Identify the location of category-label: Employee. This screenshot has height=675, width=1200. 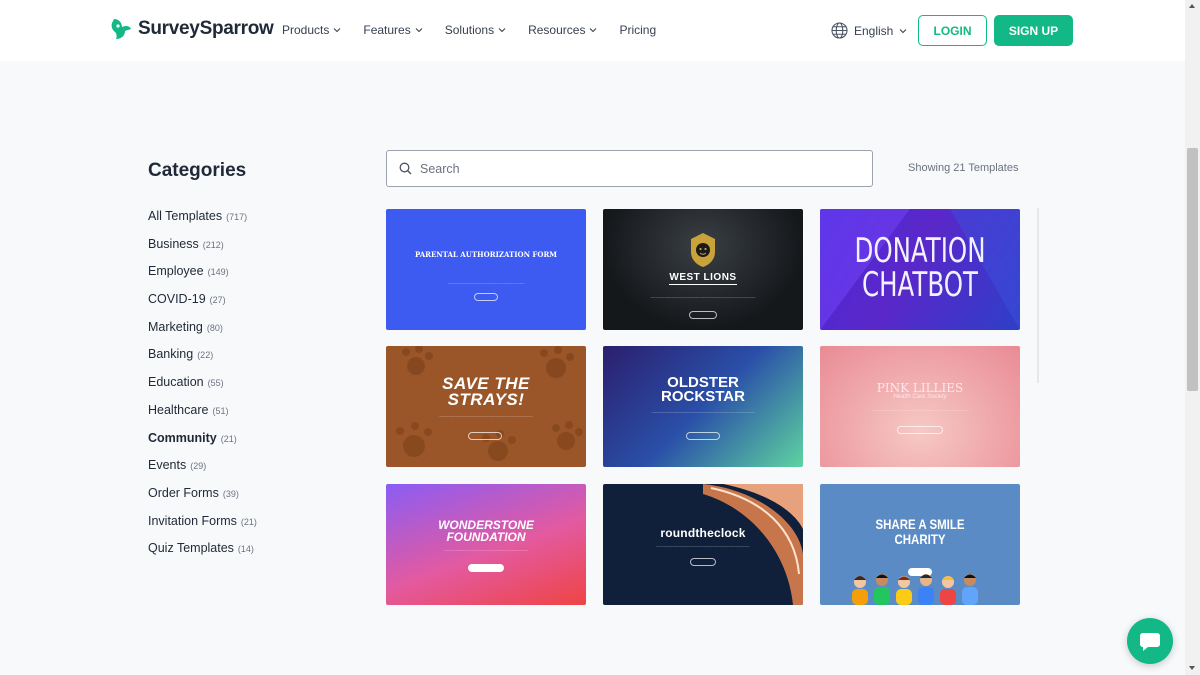
(176, 271).